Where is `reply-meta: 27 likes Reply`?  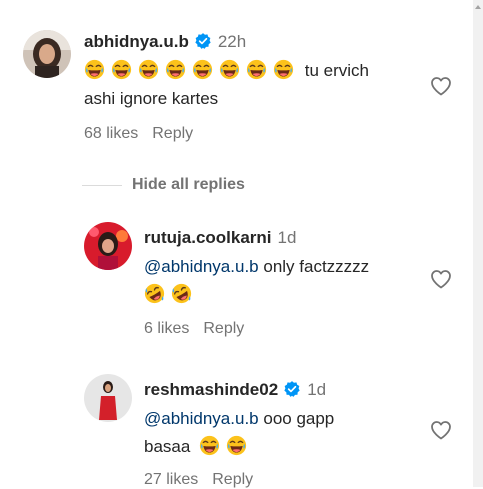 reply-meta: 27 likes Reply is located at coordinates (198, 480).